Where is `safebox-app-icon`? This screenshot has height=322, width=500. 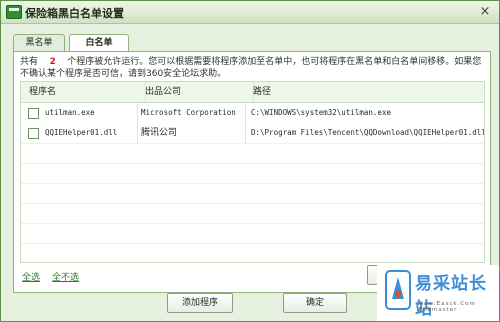 safebox-app-icon is located at coordinates (14, 12).